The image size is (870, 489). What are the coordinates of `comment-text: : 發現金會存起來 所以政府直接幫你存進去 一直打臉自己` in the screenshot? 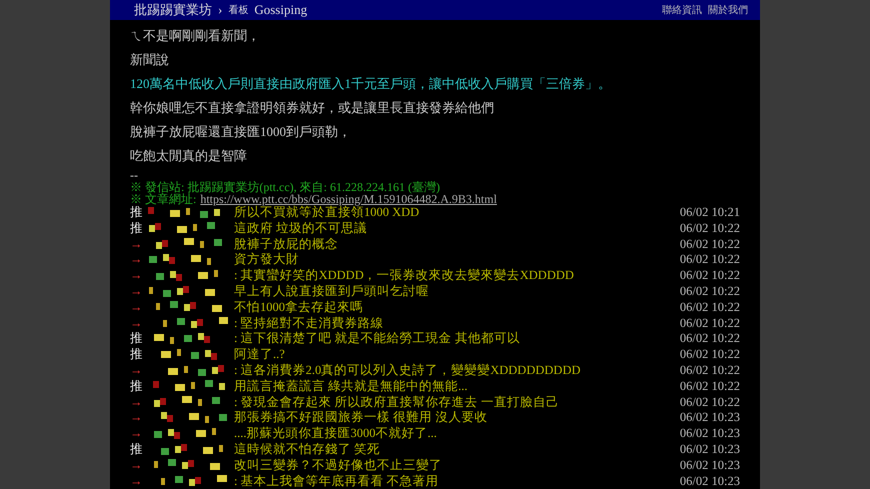 It's located at (397, 402).